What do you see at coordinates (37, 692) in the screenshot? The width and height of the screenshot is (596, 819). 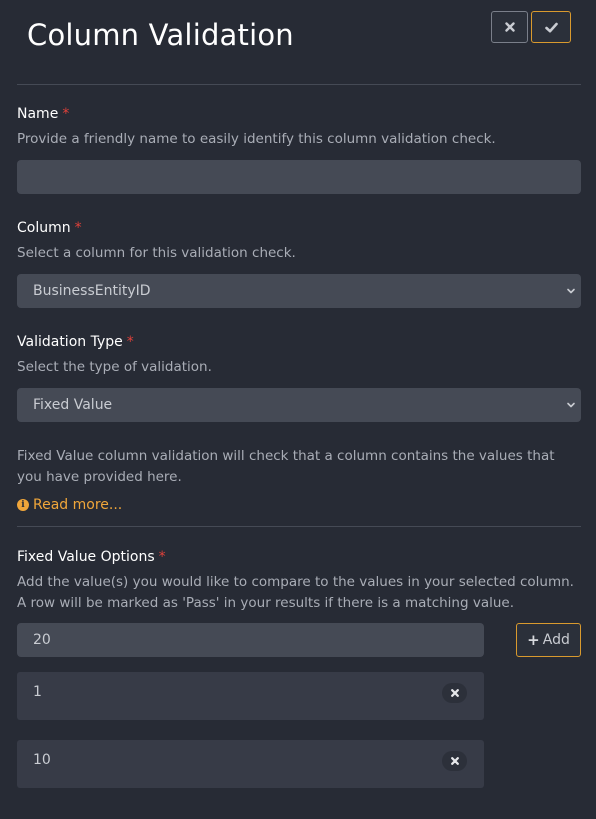 I see `fixed-value-text: 1` at bounding box center [37, 692].